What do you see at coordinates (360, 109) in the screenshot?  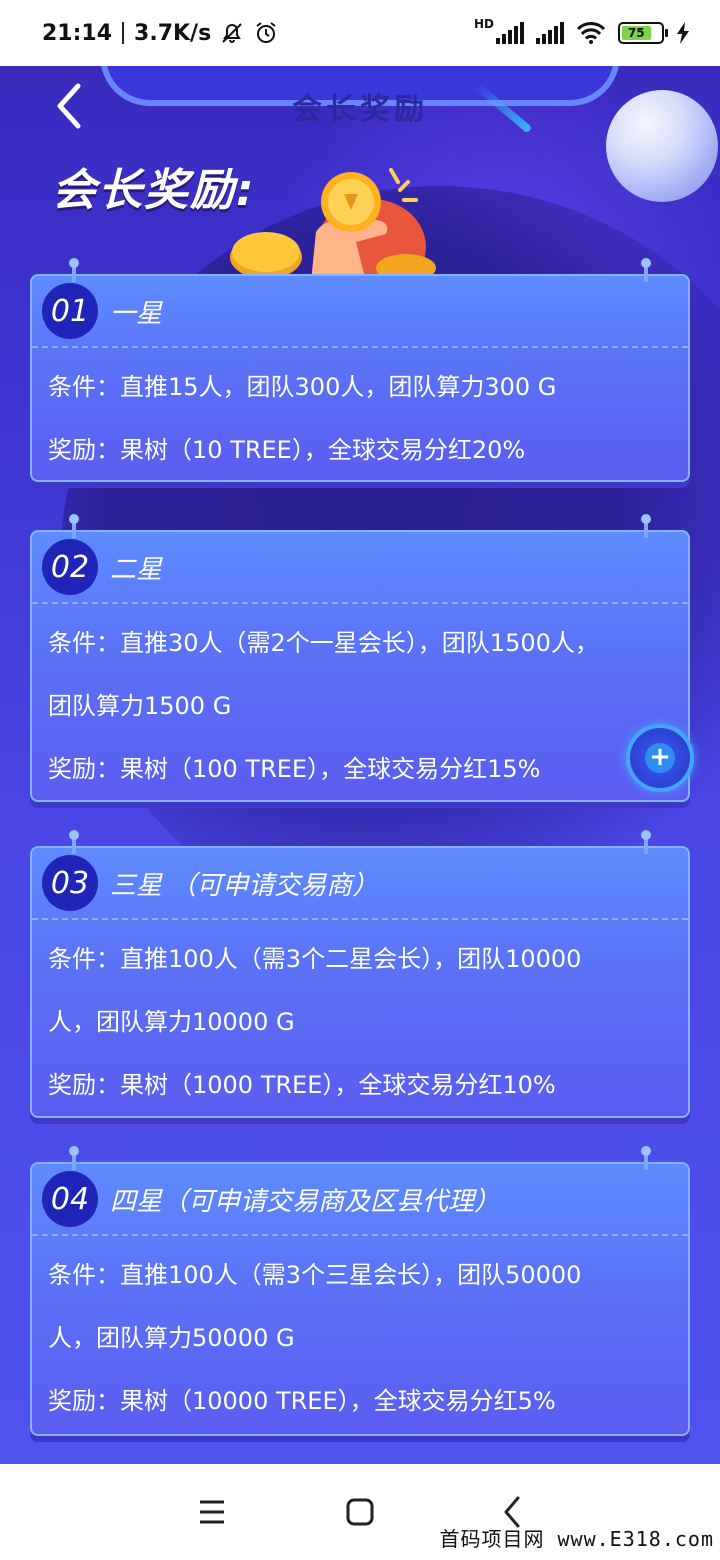 I see `page-title: 会长奖励` at bounding box center [360, 109].